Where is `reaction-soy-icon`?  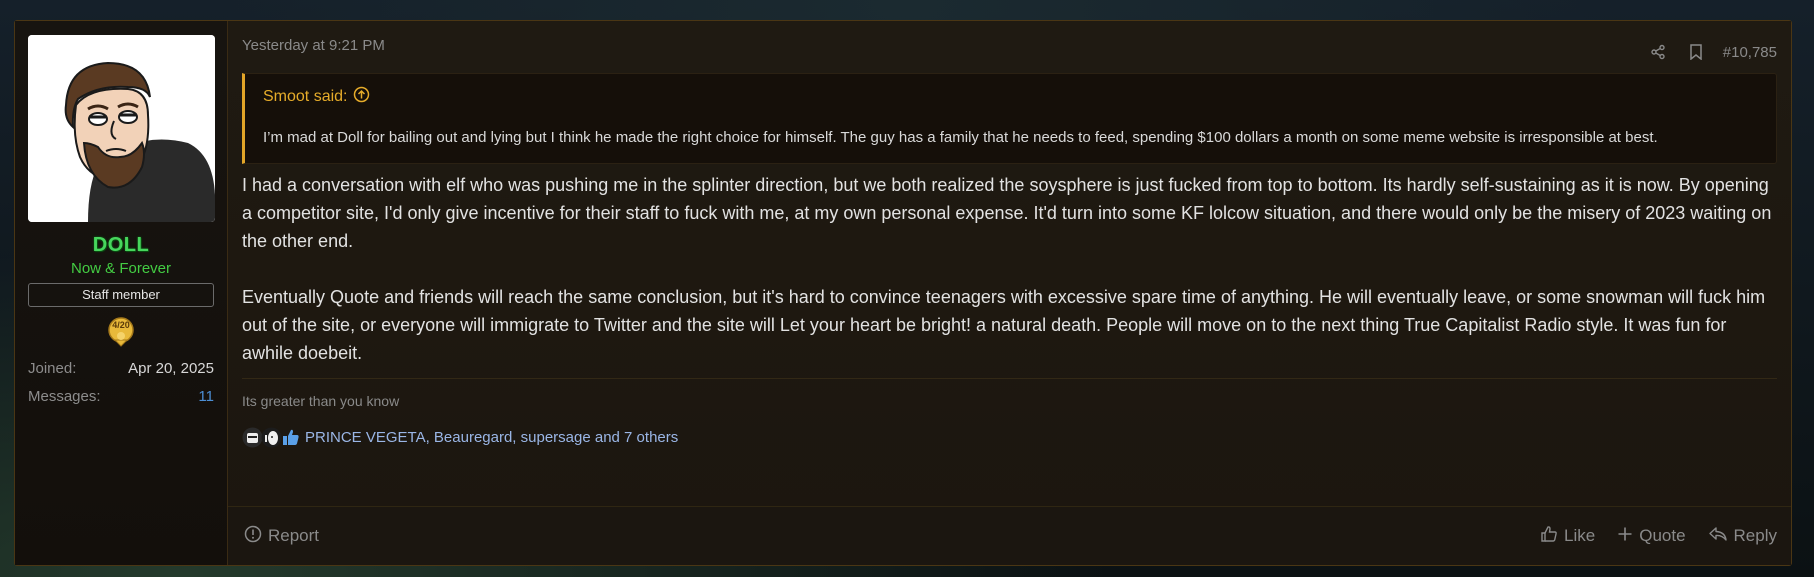 reaction-soy-icon is located at coordinates (271, 437).